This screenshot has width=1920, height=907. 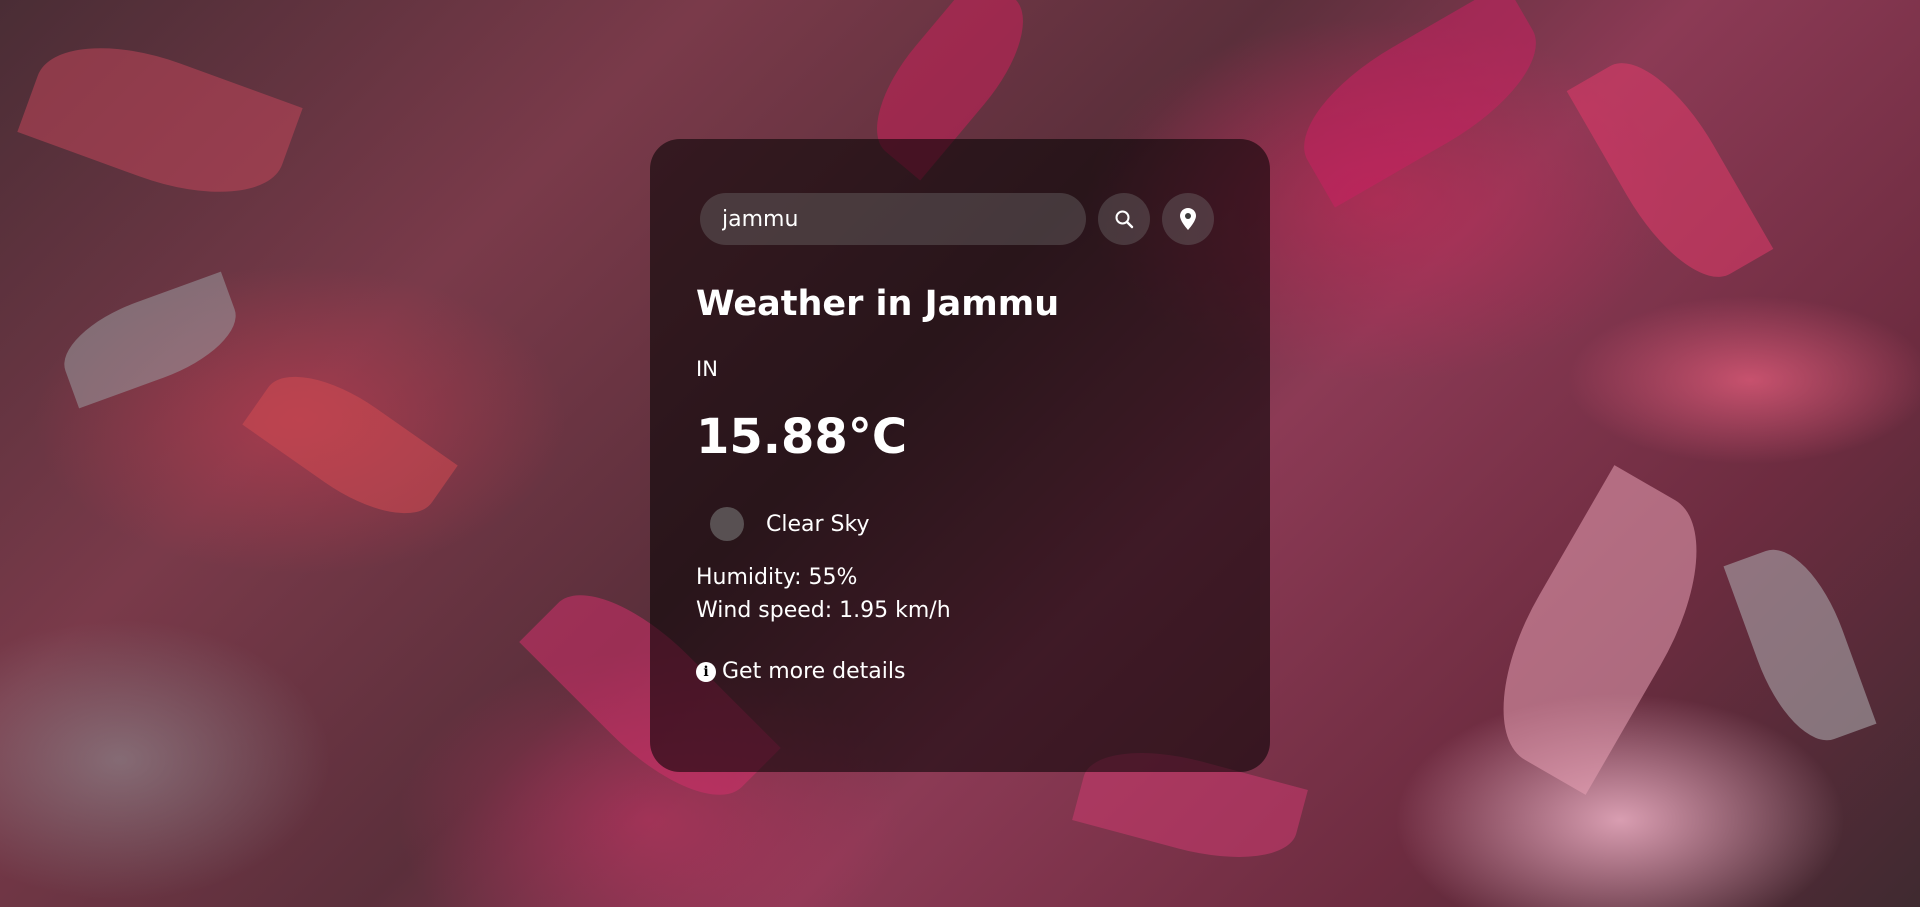 What do you see at coordinates (823, 610) in the screenshot?
I see `wind-speed: Wind speed: 1.95 km/h` at bounding box center [823, 610].